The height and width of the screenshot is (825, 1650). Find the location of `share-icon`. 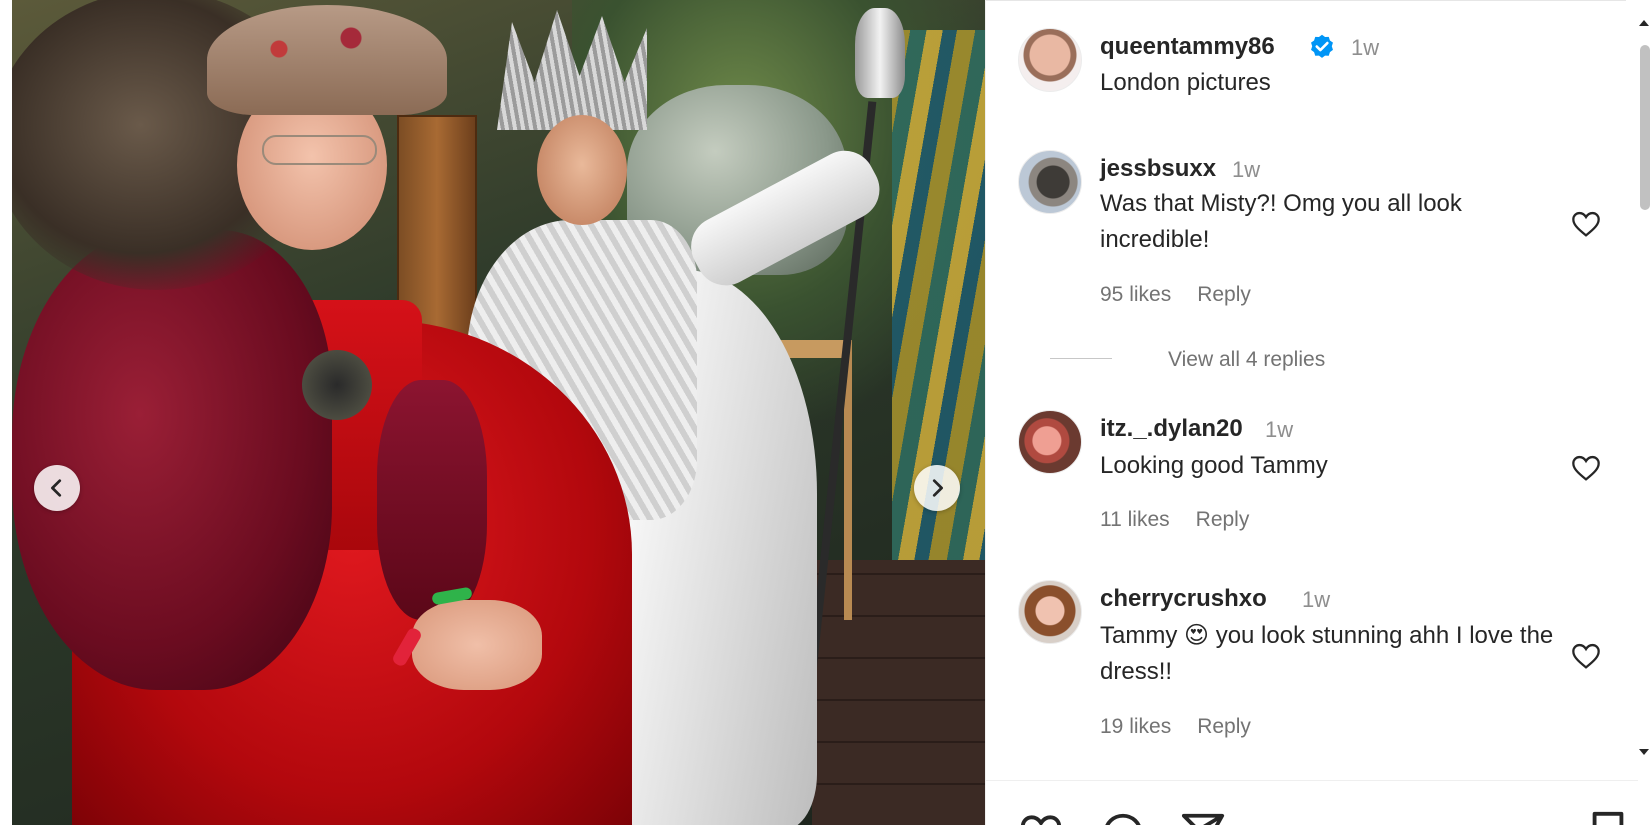

share-icon is located at coordinates (1203, 817).